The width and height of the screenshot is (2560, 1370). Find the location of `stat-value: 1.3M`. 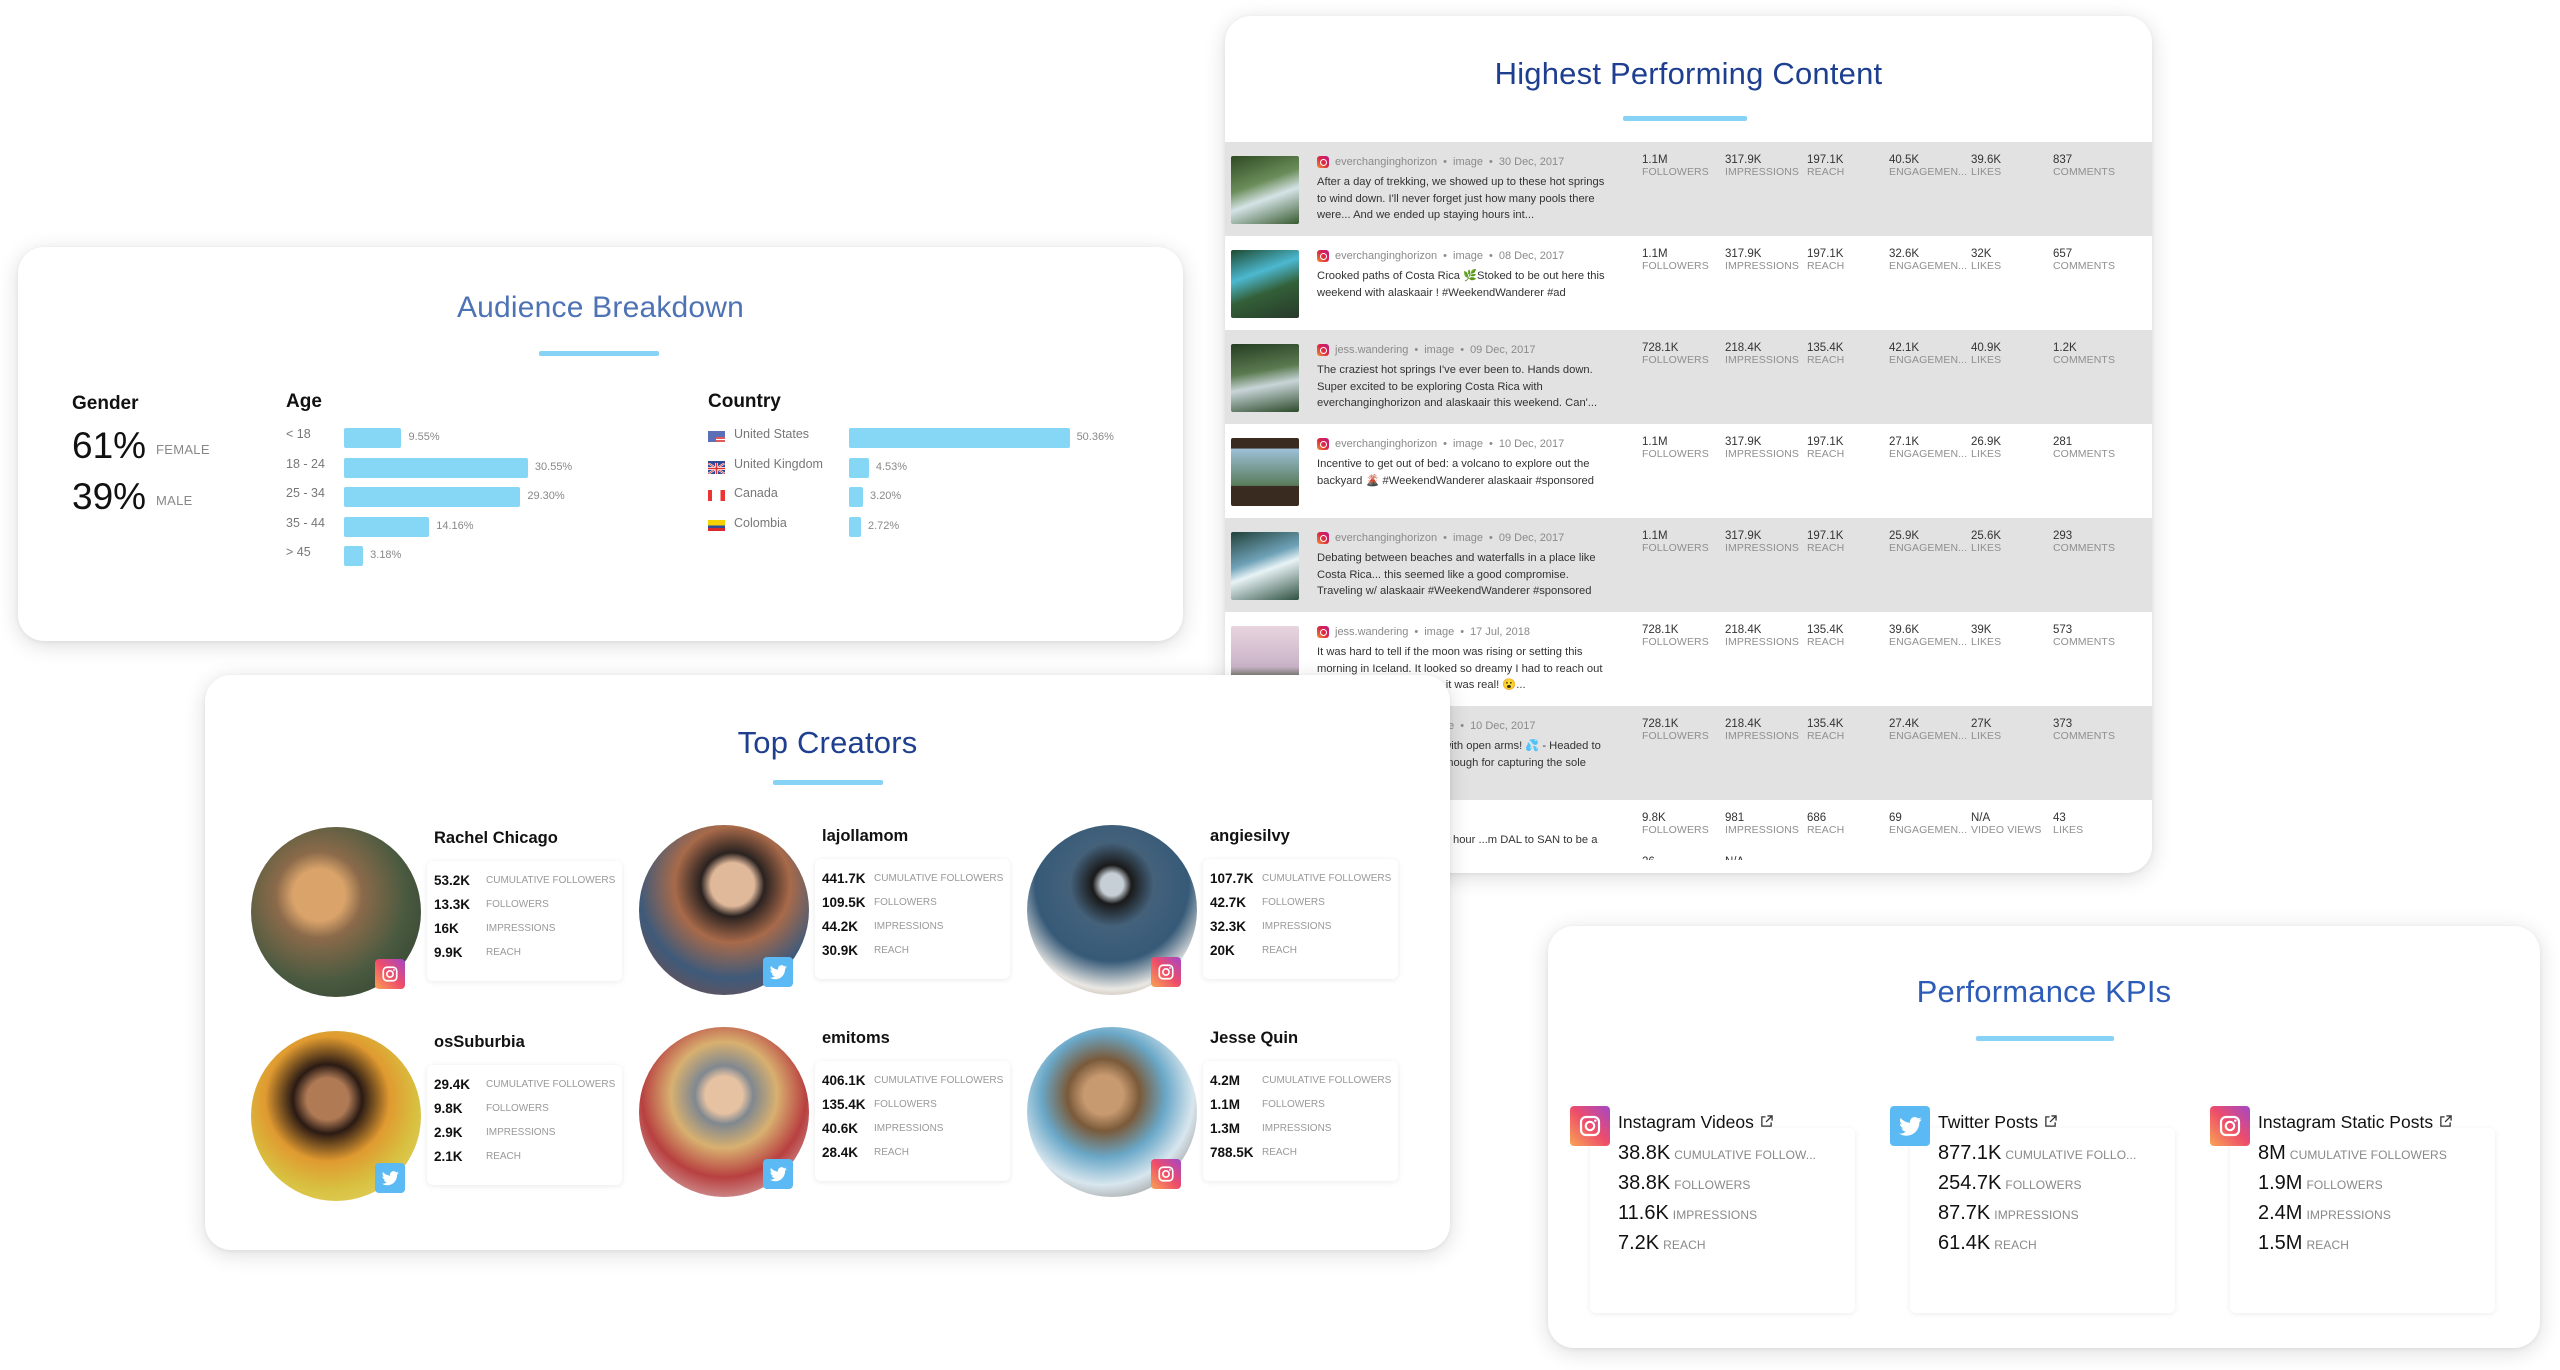

stat-value: 1.3M is located at coordinates (1225, 1128).